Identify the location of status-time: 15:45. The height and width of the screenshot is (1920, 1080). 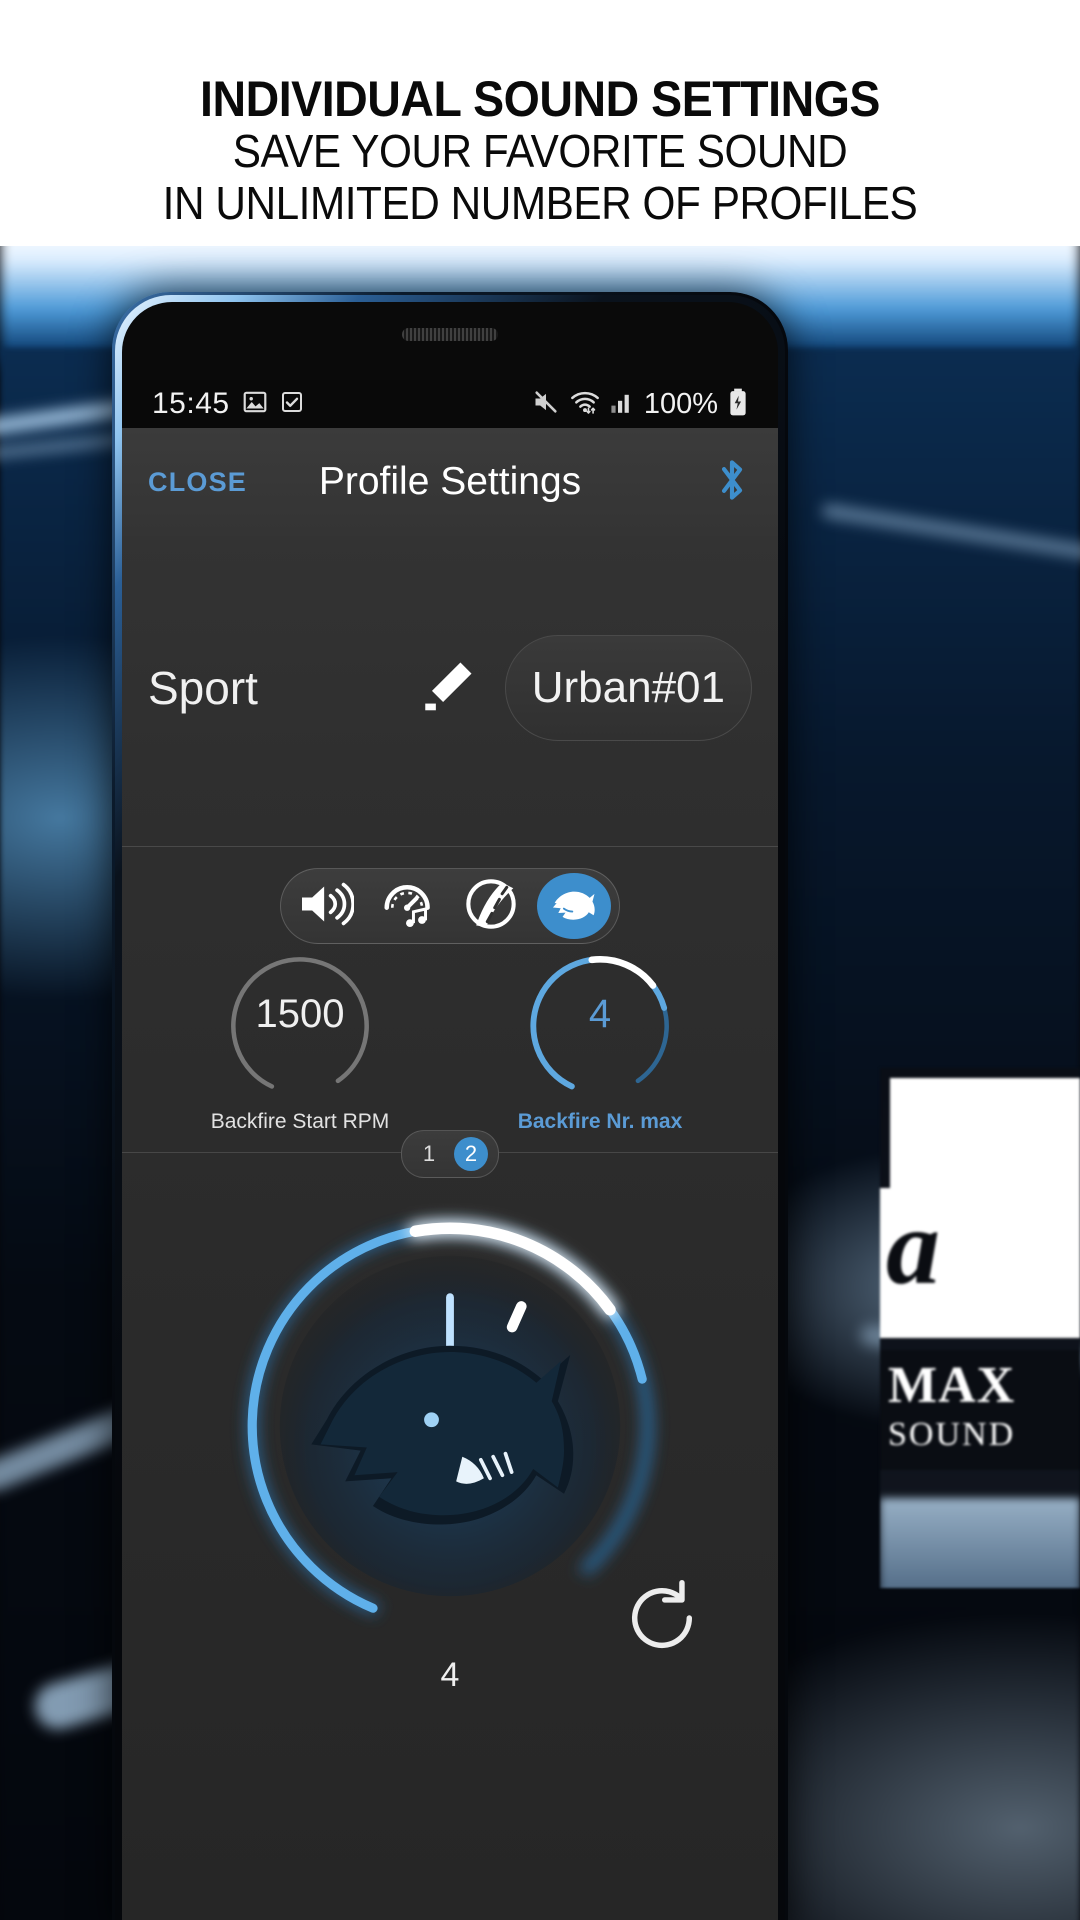
(191, 403).